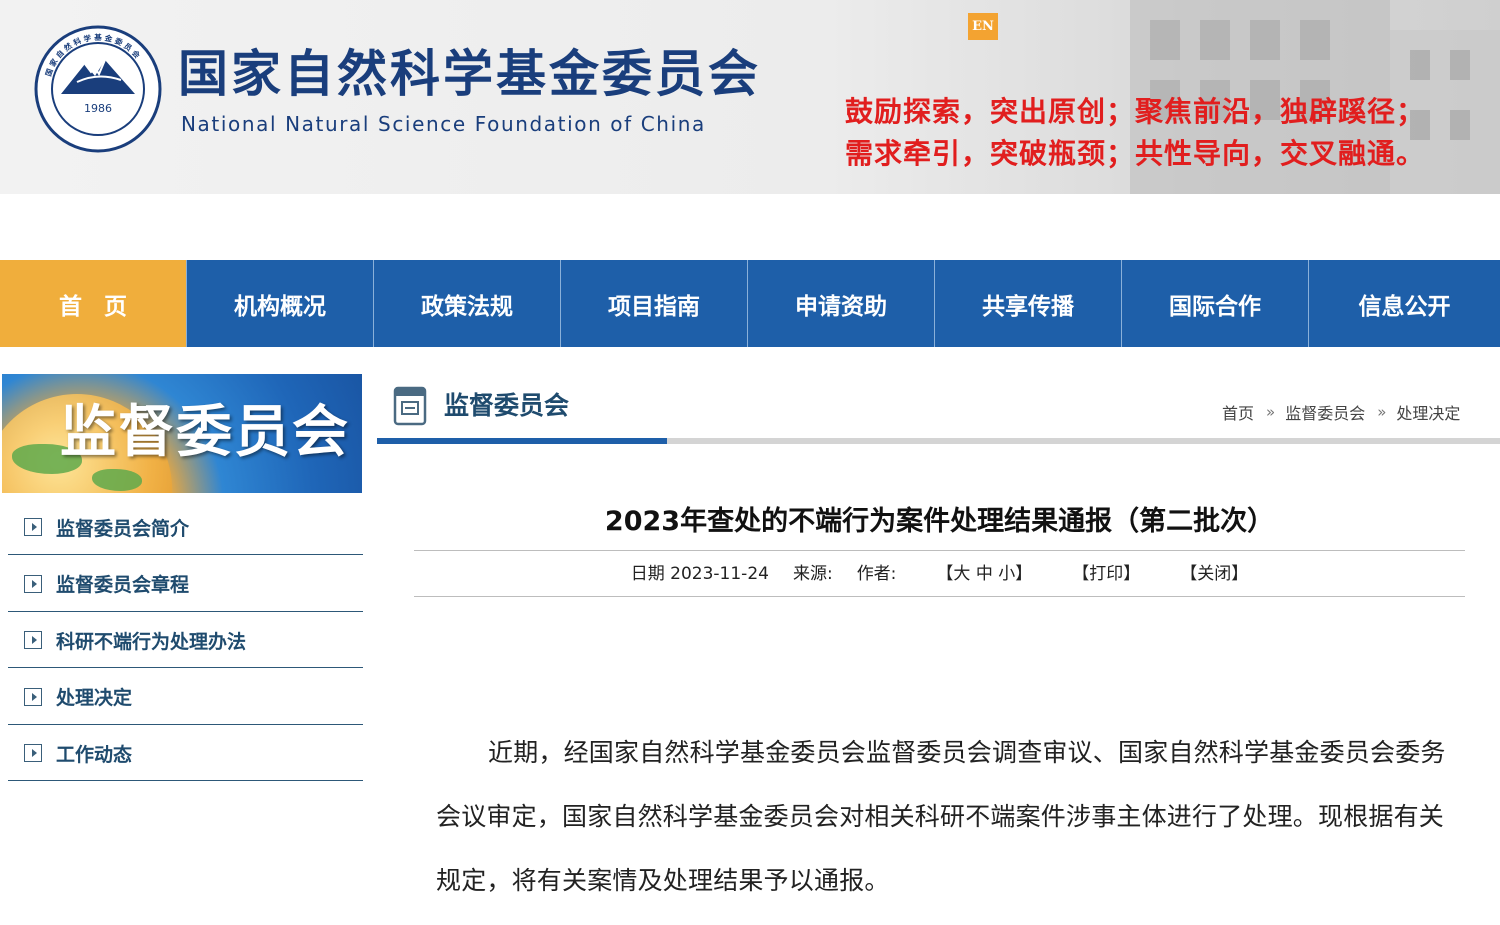  I want to click on sidebar-item-label: 科研不端行为处理办法, so click(151, 641).